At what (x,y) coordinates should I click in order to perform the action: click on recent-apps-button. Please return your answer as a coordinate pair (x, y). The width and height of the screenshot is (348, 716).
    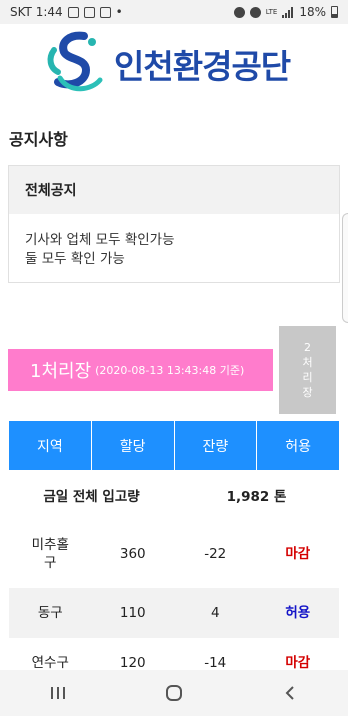
    Looking at the image, I should click on (58, 693).